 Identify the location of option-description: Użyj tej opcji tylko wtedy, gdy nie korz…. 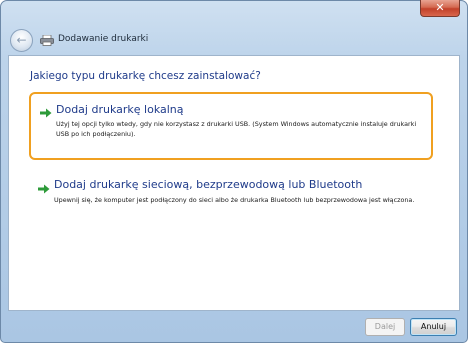
(236, 129).